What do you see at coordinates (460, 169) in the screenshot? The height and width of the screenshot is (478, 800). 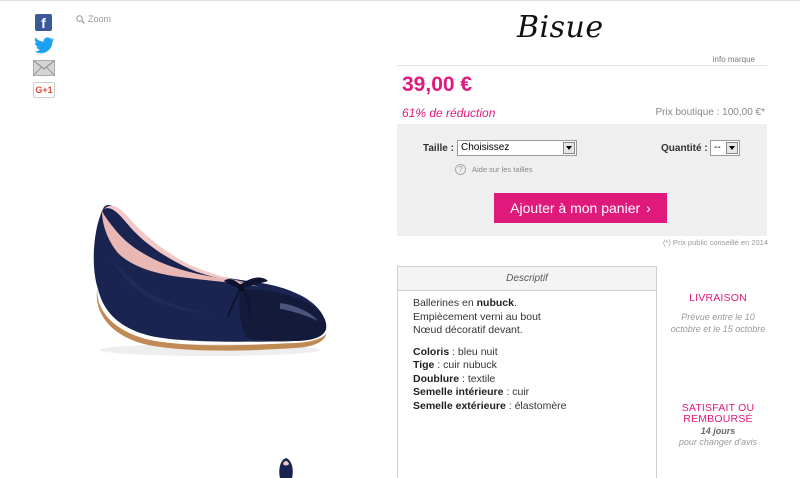 I see `question-icon: ?` at bounding box center [460, 169].